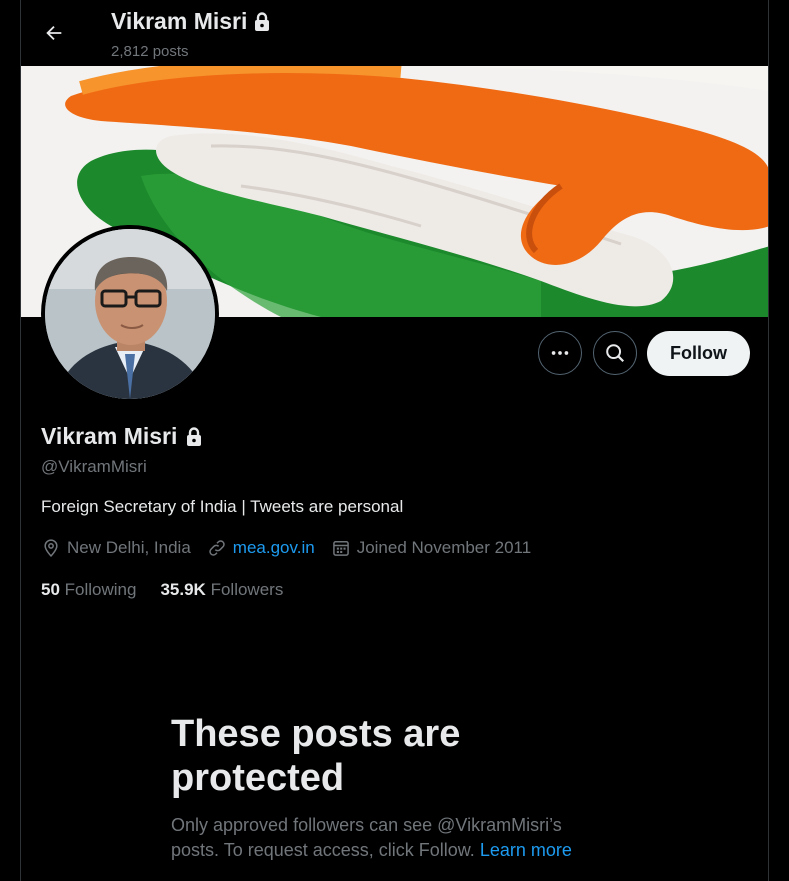 The image size is (789, 881). I want to click on follow-button: Follow, so click(698, 353).